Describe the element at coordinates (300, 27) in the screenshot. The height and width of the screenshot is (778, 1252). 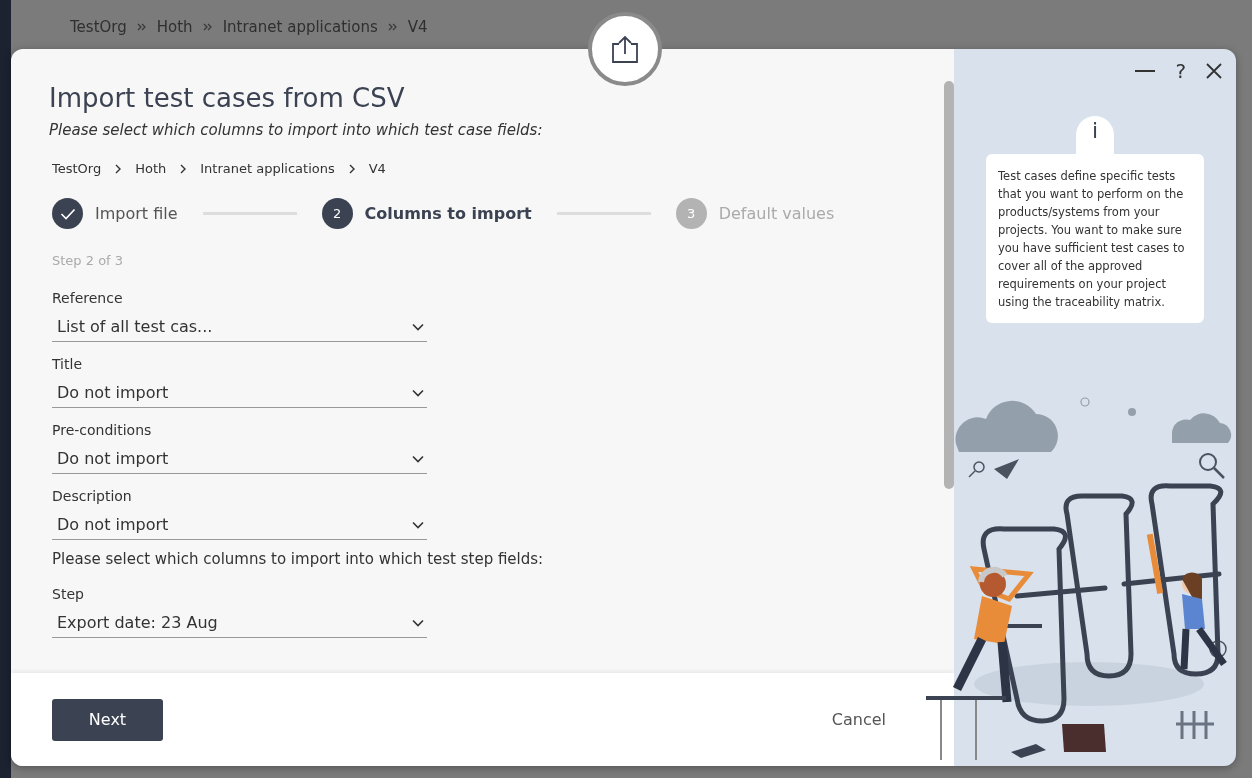
I see `background-breadcrumb-item: Intranet applications` at that location.